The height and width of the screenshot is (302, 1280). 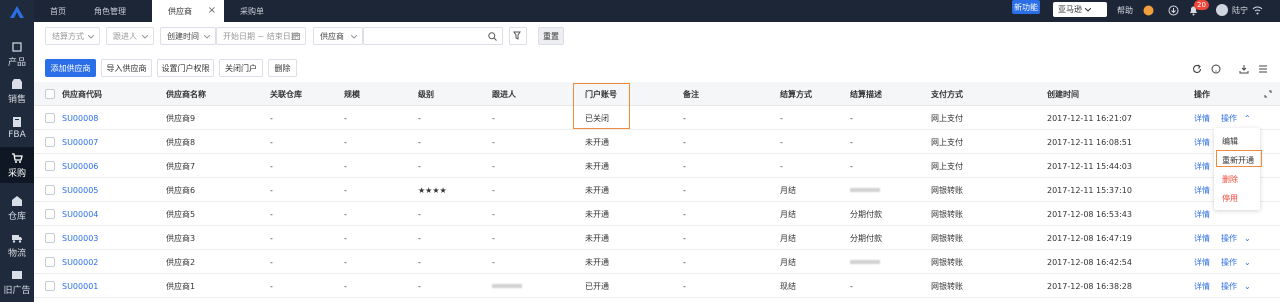 What do you see at coordinates (17, 245) in the screenshot?
I see `sidebar-item-logistics: 物流` at bounding box center [17, 245].